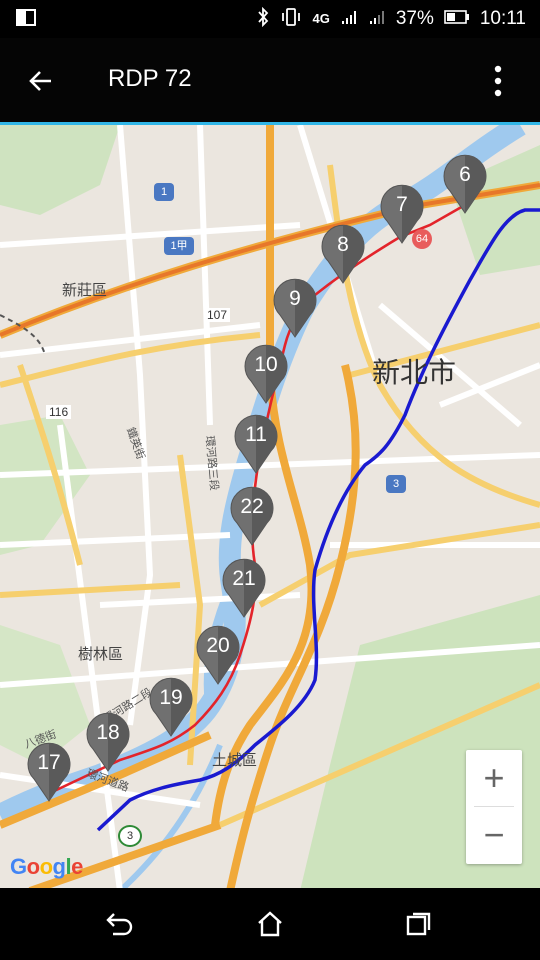  Describe the element at coordinates (414, 18) in the screenshot. I see `battery-percent: 37%` at that location.